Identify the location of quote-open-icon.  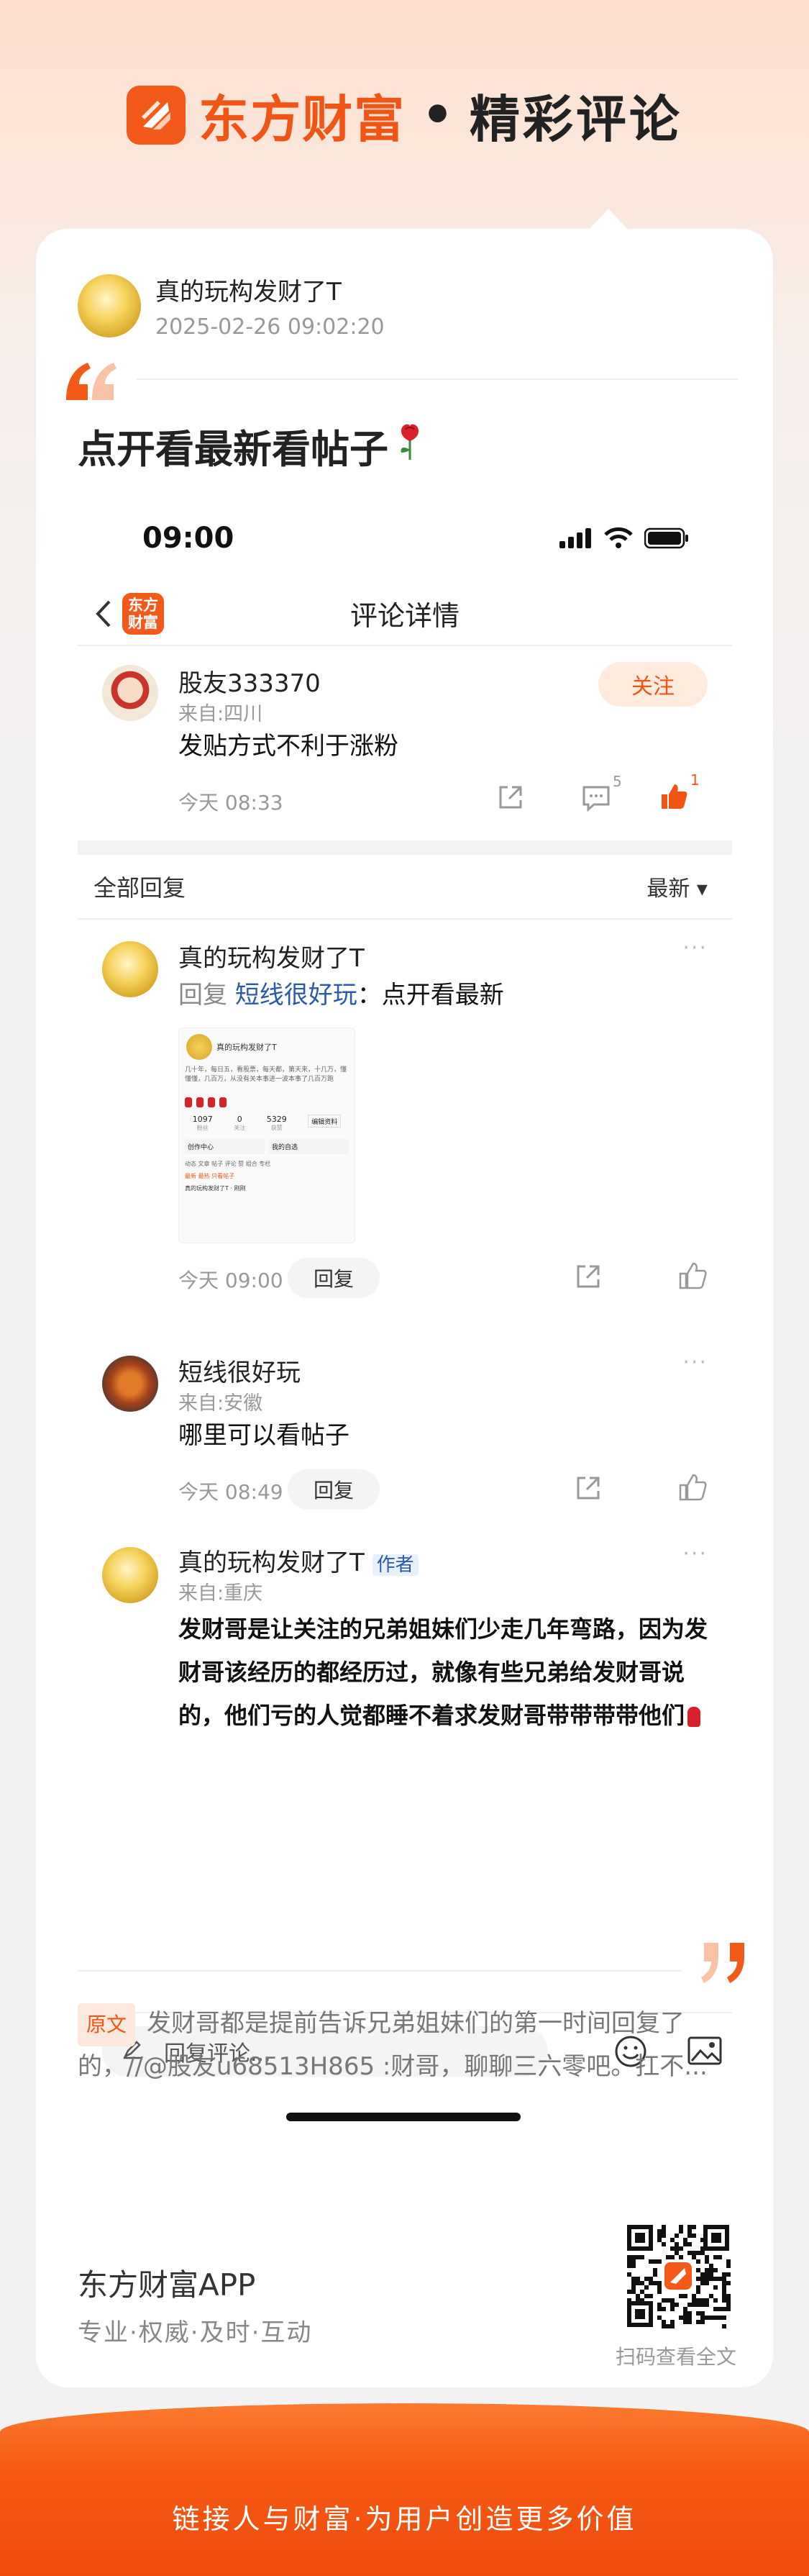
(92, 383).